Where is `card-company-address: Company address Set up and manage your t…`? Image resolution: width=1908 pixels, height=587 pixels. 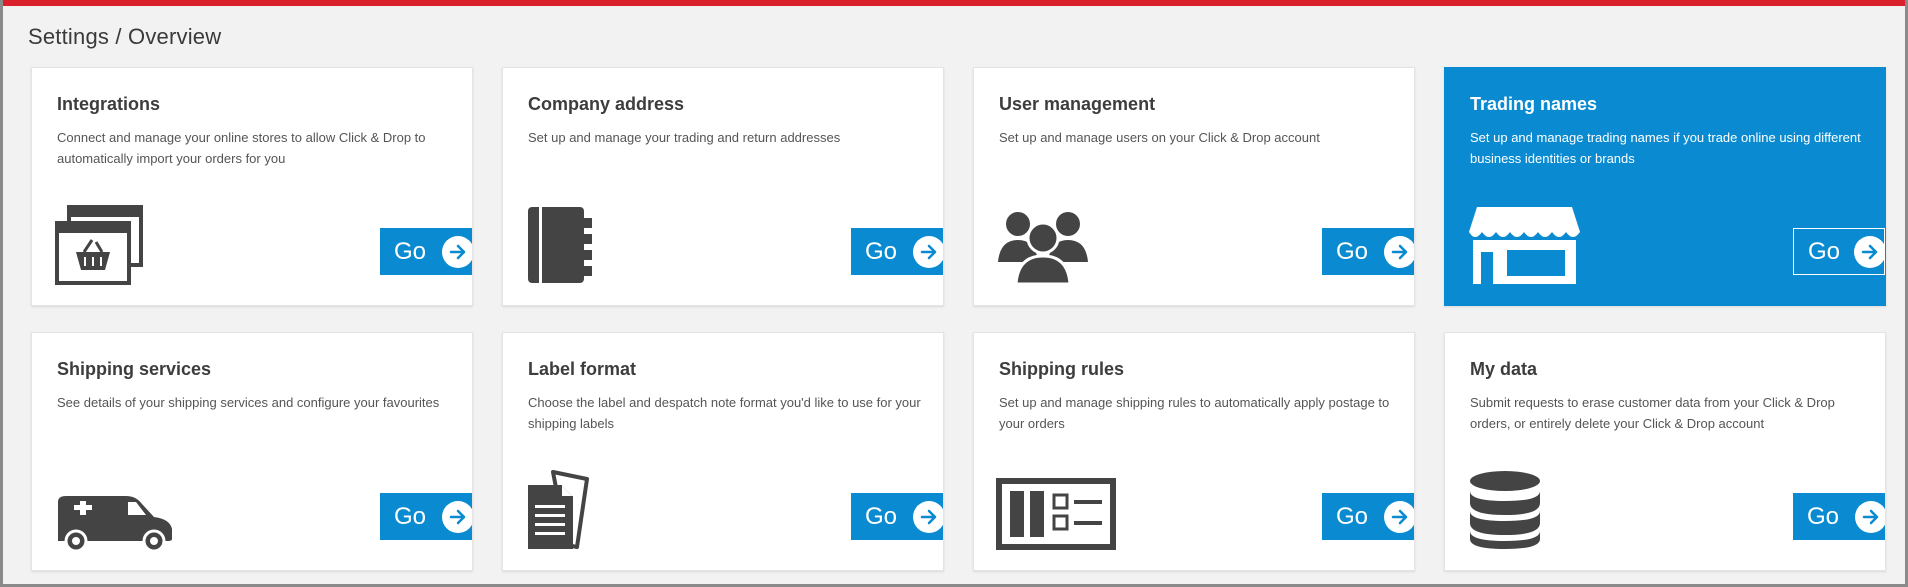
card-company-address: Company address Set up and manage your t… is located at coordinates (723, 186).